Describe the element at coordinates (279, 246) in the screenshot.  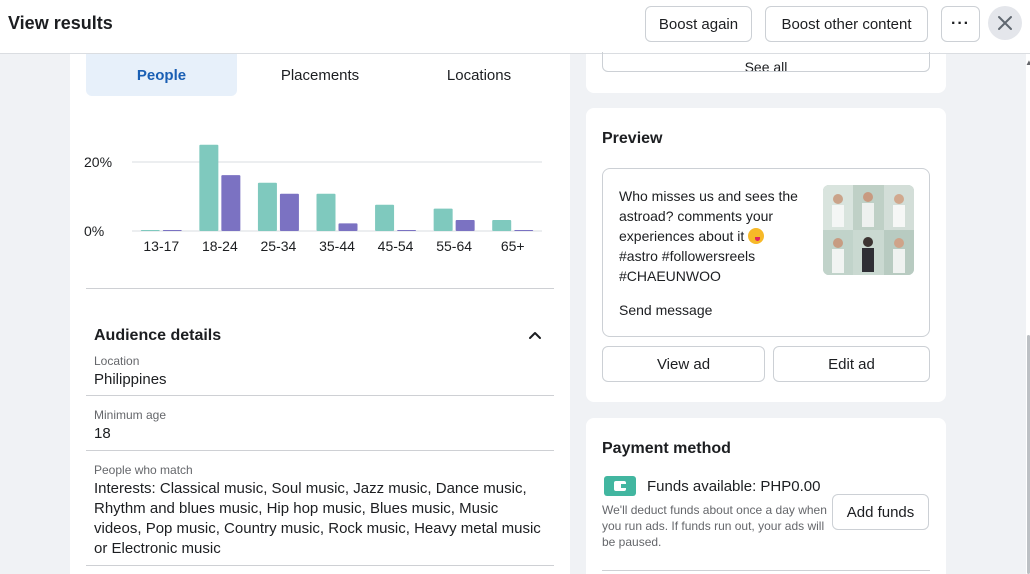
I see `x-tick-label: 25-34` at that location.